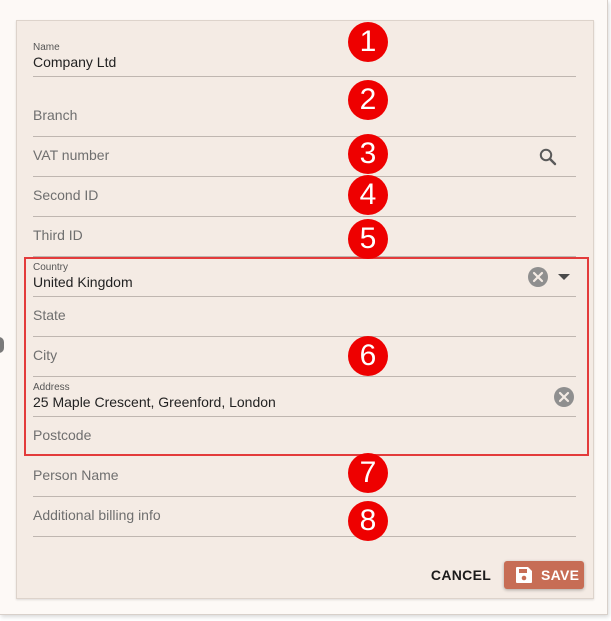 The width and height of the screenshot is (611, 621). Describe the element at coordinates (368, 239) in the screenshot. I see `annotation-badge-5: 5` at that location.